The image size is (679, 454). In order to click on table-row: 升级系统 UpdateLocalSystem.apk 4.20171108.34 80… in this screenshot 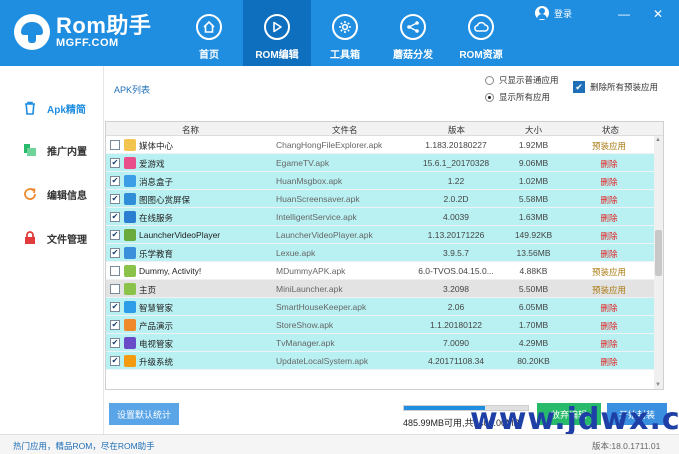, I will do `click(384, 361)`.